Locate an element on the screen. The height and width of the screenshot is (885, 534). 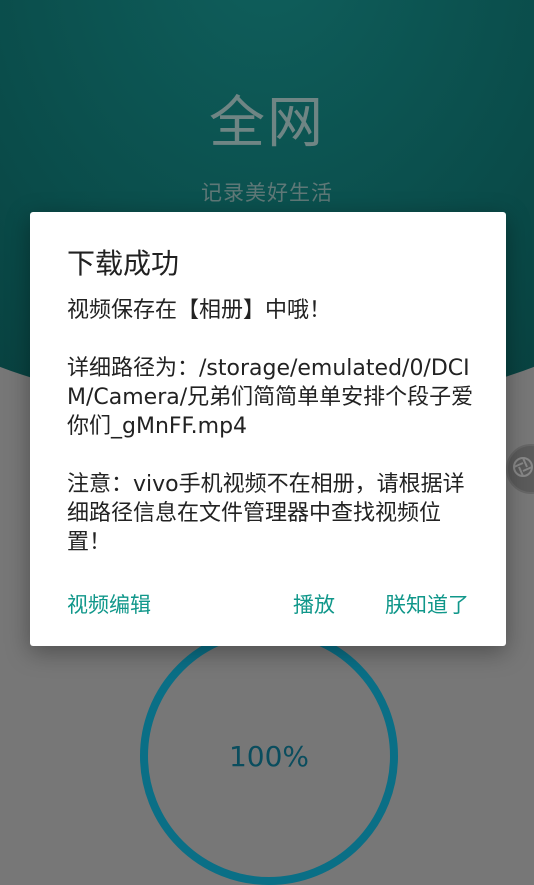
floating-side-button is located at coordinates (520, 469).